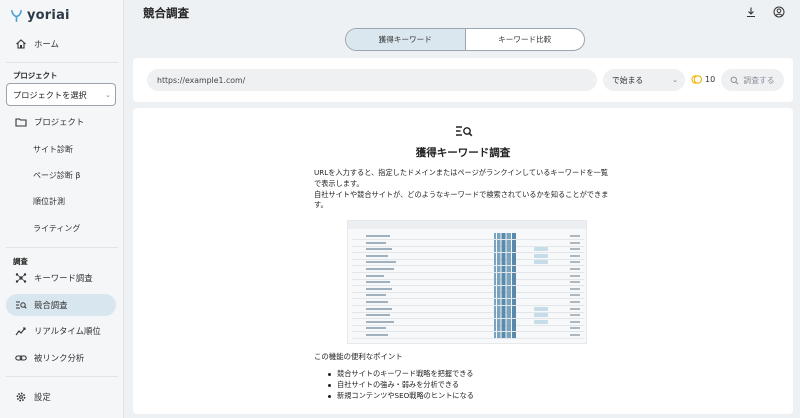 The image size is (800, 418). What do you see at coordinates (21, 122) in the screenshot?
I see `folder-icon` at bounding box center [21, 122].